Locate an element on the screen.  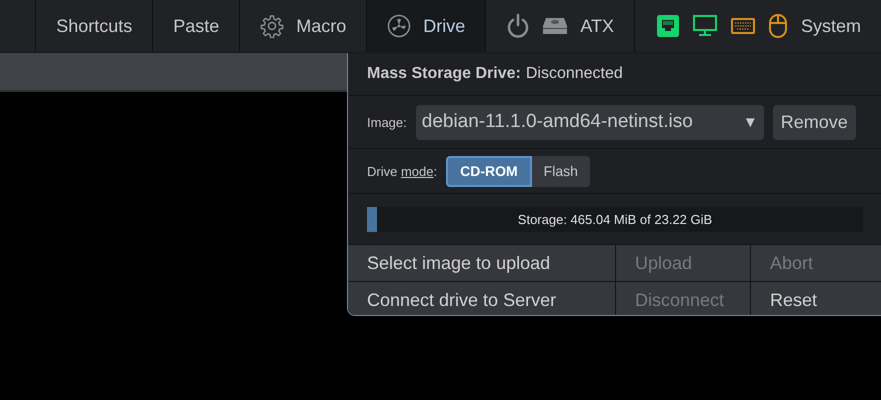
remove-button: Remove is located at coordinates (814, 122).